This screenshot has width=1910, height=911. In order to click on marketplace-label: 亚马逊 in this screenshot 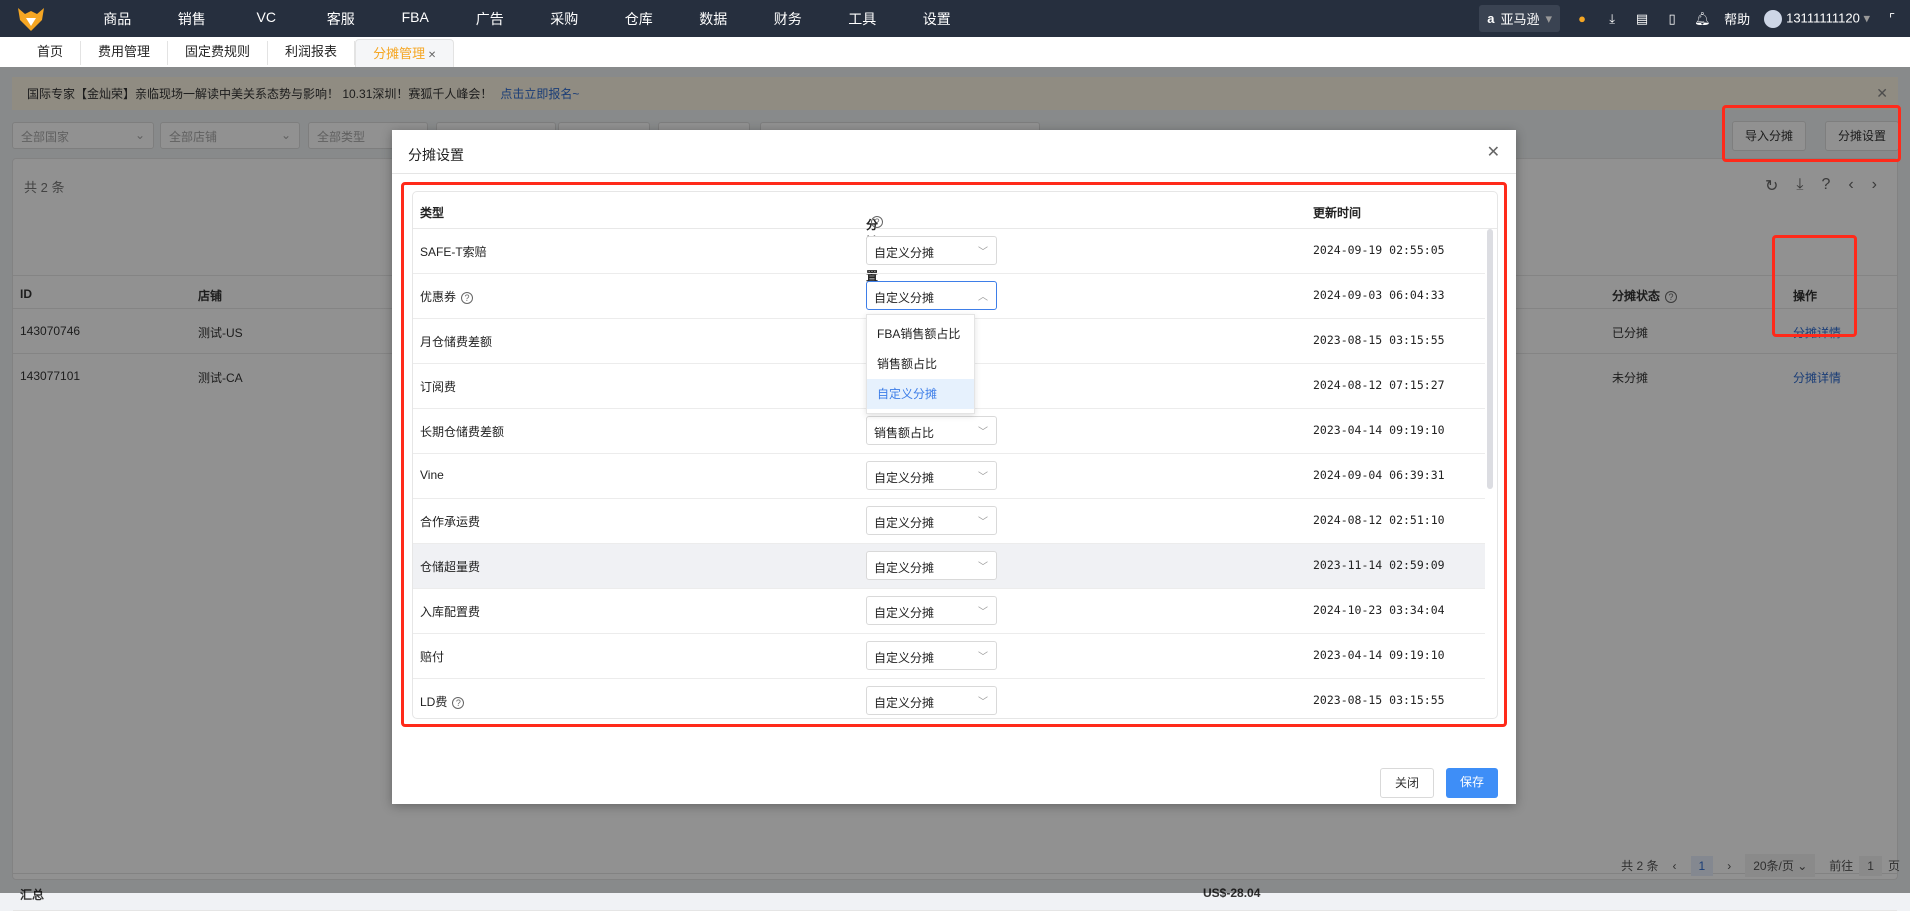, I will do `click(1520, 19)`.